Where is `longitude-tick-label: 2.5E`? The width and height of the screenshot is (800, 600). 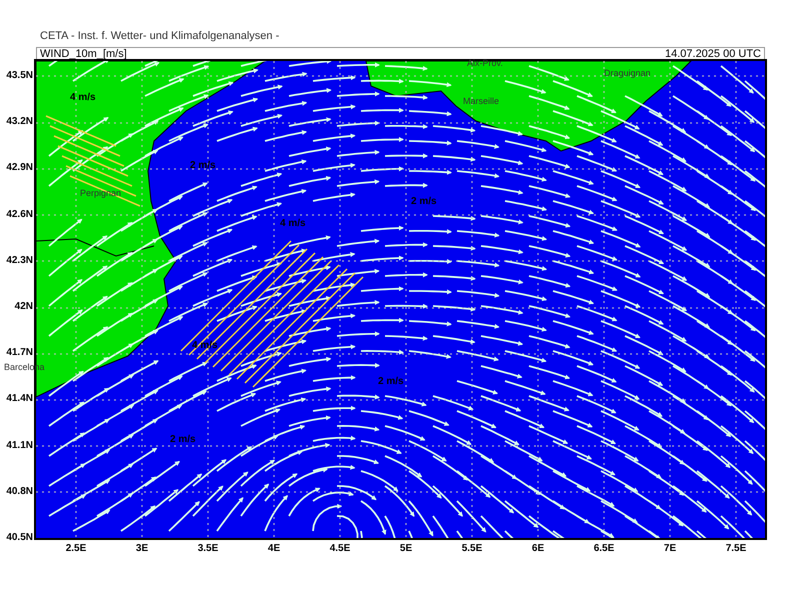
longitude-tick-label: 2.5E is located at coordinates (76, 549).